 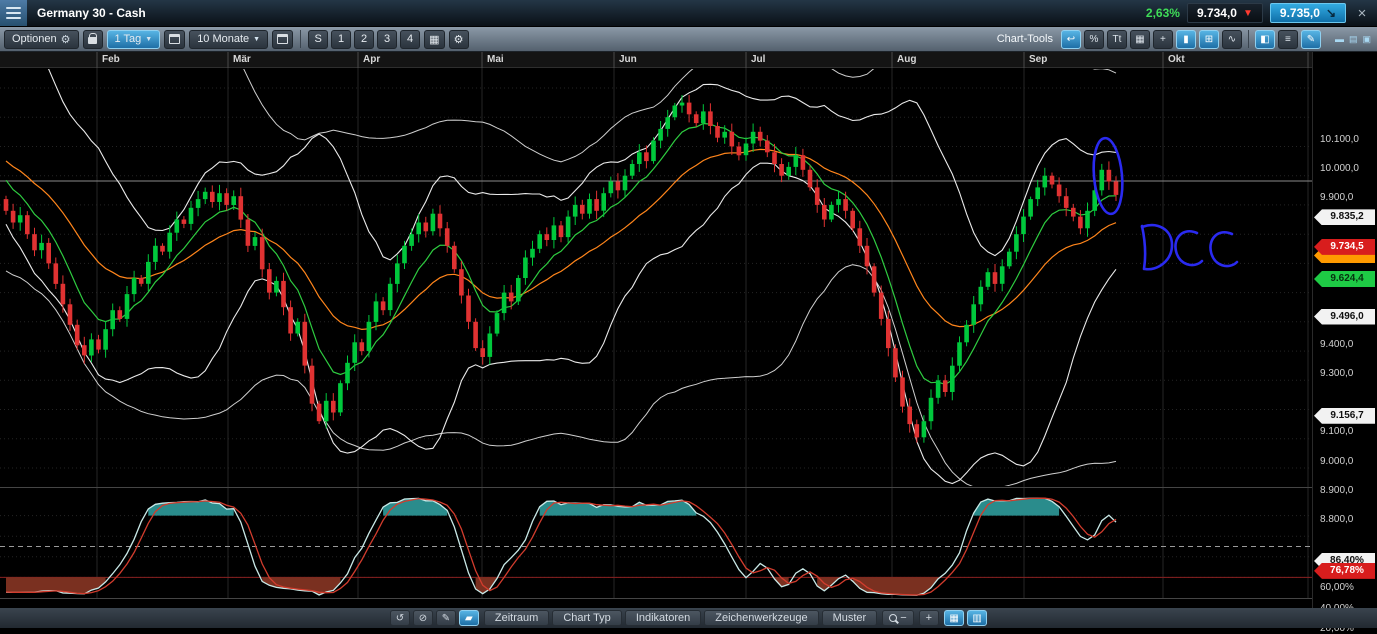 I want to click on price-trend-arrow-icon: ↘, so click(x=1330, y=13).